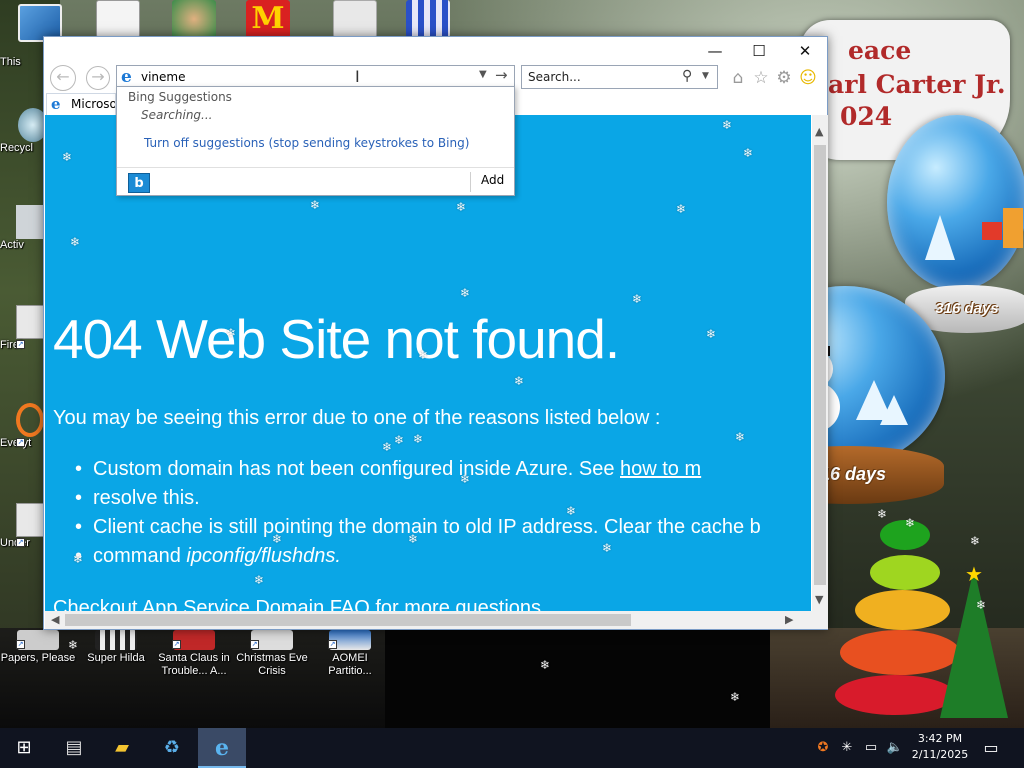  I want to click on tray-snowflake-icon: ✳, so click(847, 748).